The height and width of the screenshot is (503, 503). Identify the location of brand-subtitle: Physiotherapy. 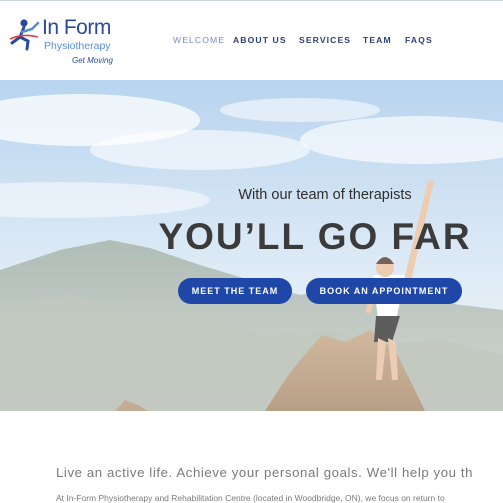
(77, 46).